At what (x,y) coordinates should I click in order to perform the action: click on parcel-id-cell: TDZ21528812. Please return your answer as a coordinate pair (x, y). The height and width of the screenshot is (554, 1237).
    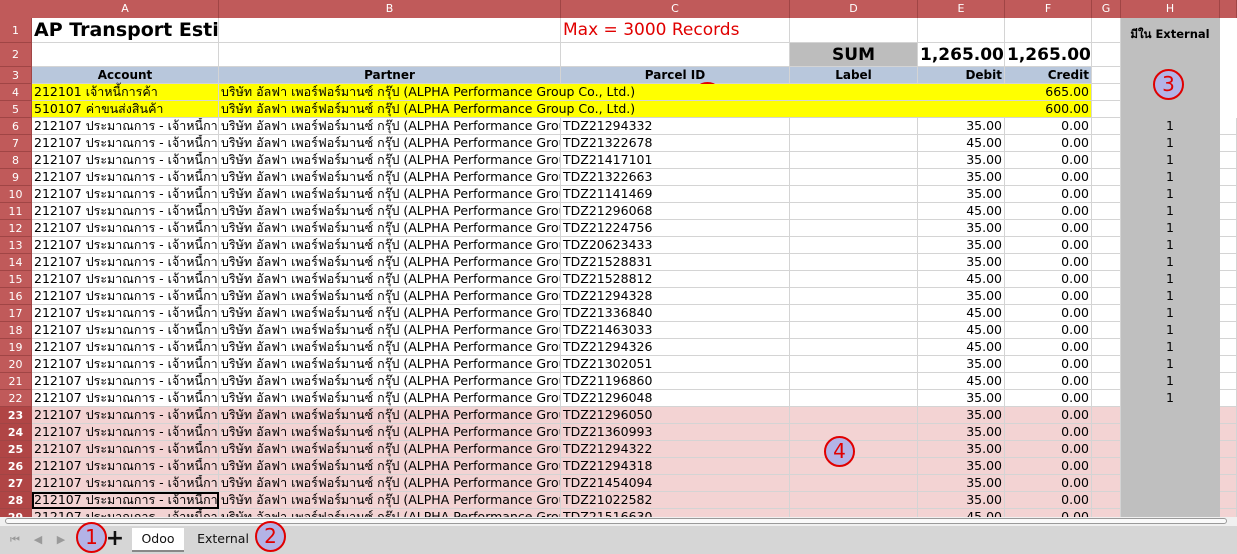
    Looking at the image, I should click on (675, 279).